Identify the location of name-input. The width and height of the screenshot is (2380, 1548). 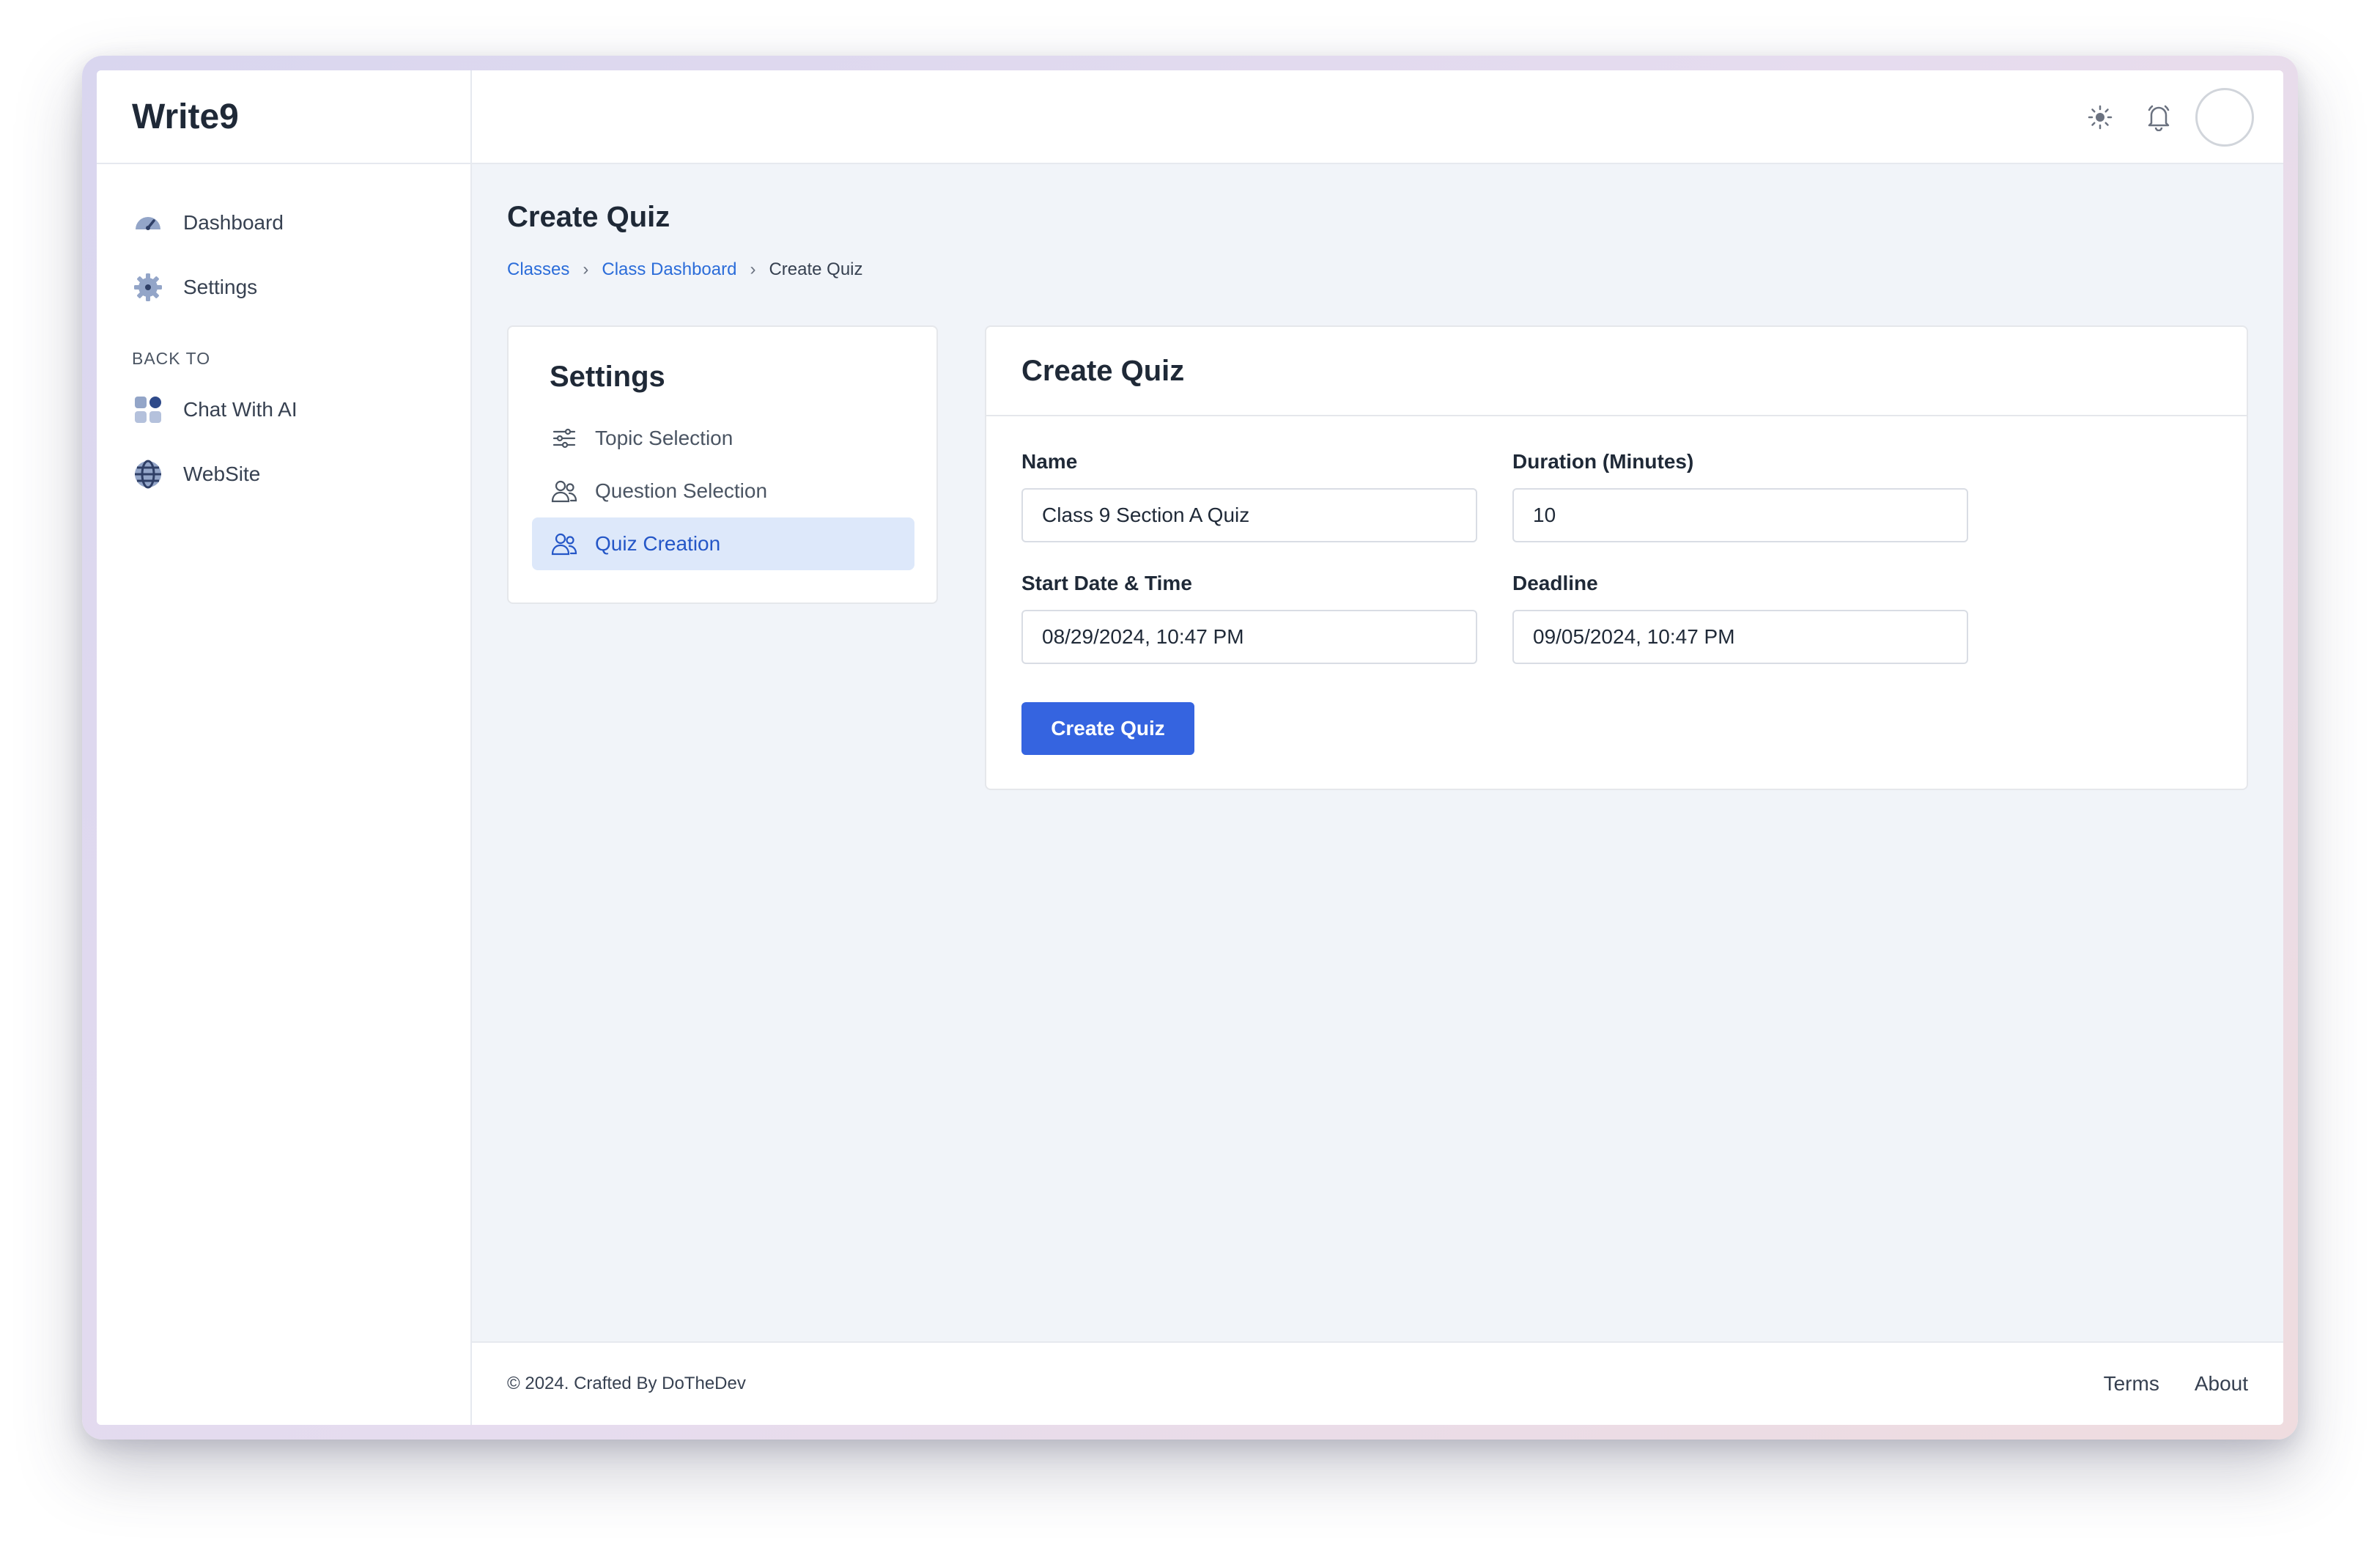
(1249, 515).